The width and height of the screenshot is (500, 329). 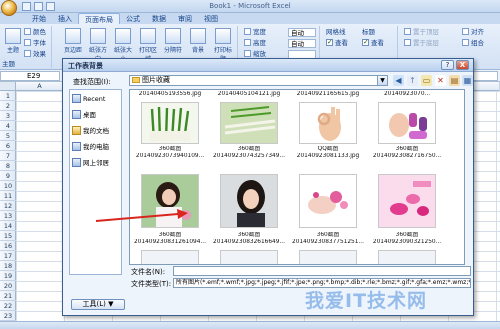 I want to click on place-recent: Recent, so click(x=88, y=99).